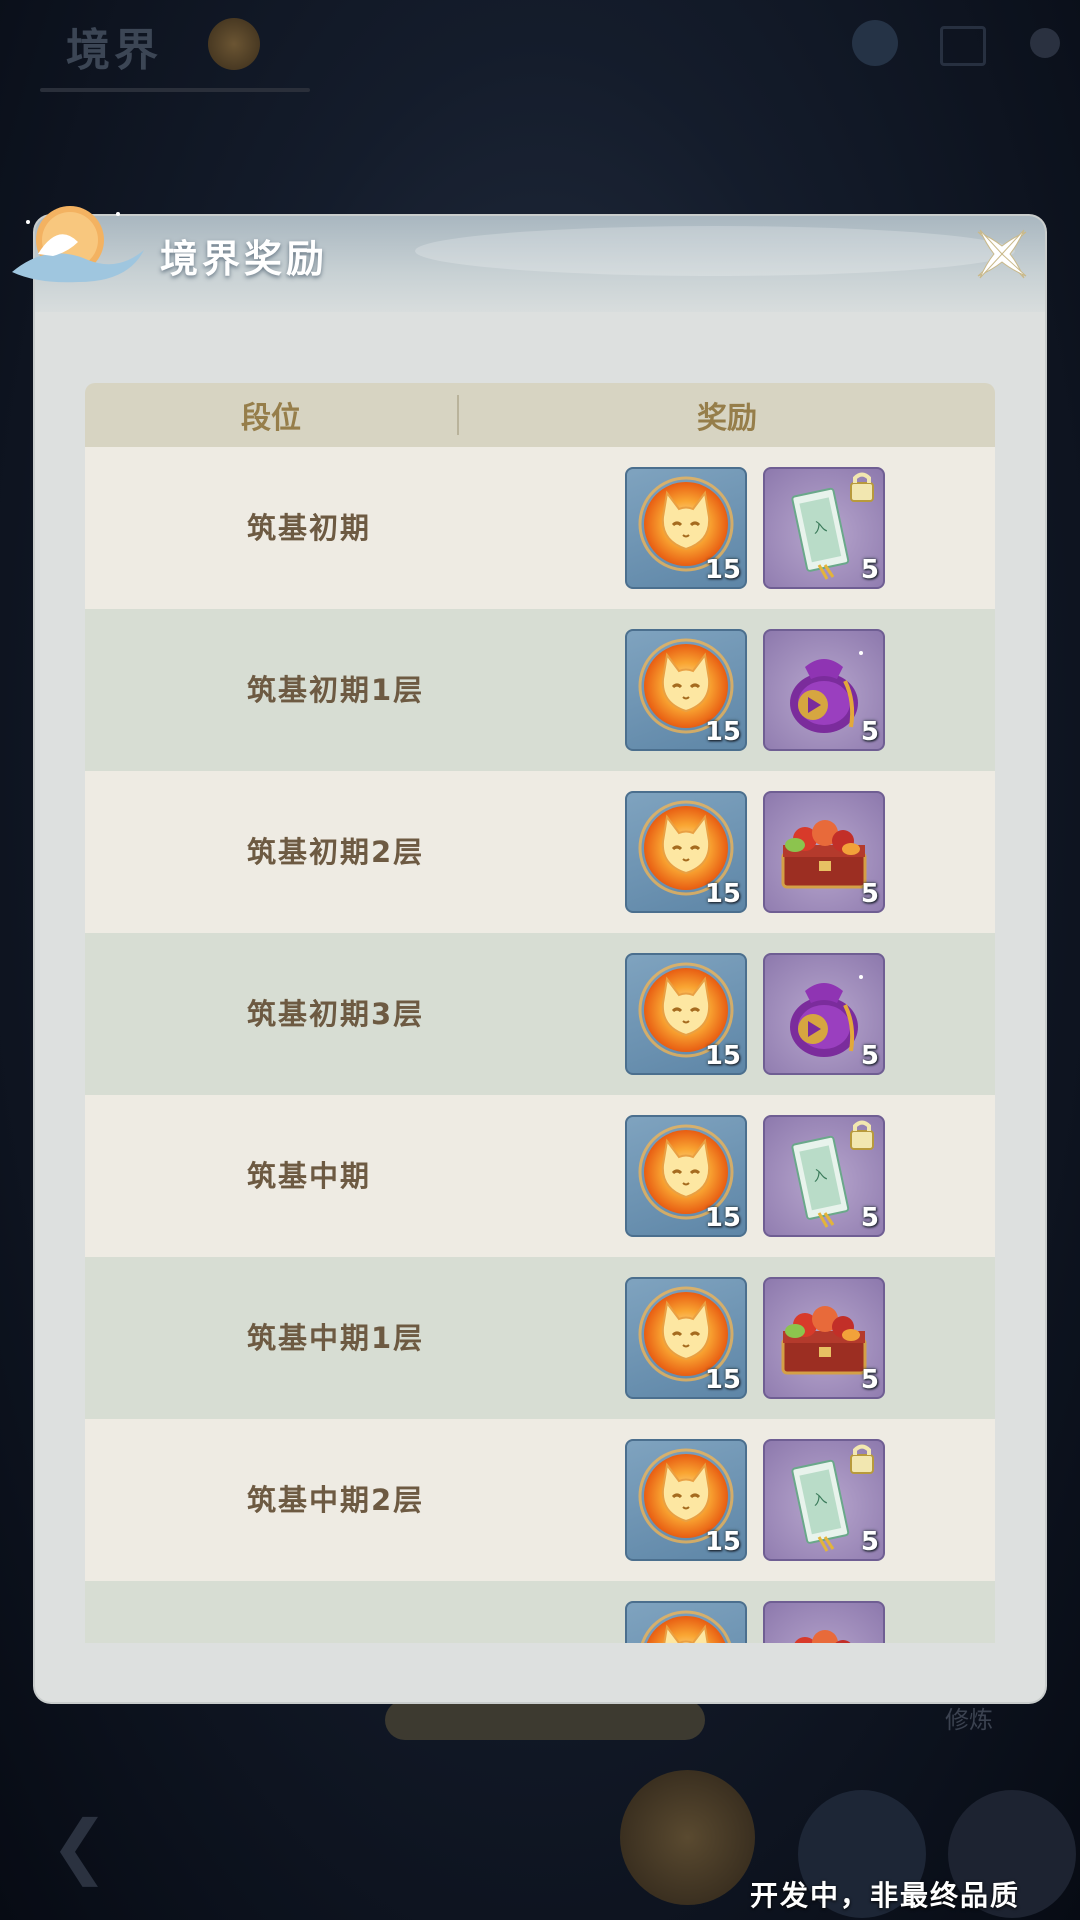 This screenshot has width=1080, height=1920. I want to click on background-plus-icon, so click(1045, 43).